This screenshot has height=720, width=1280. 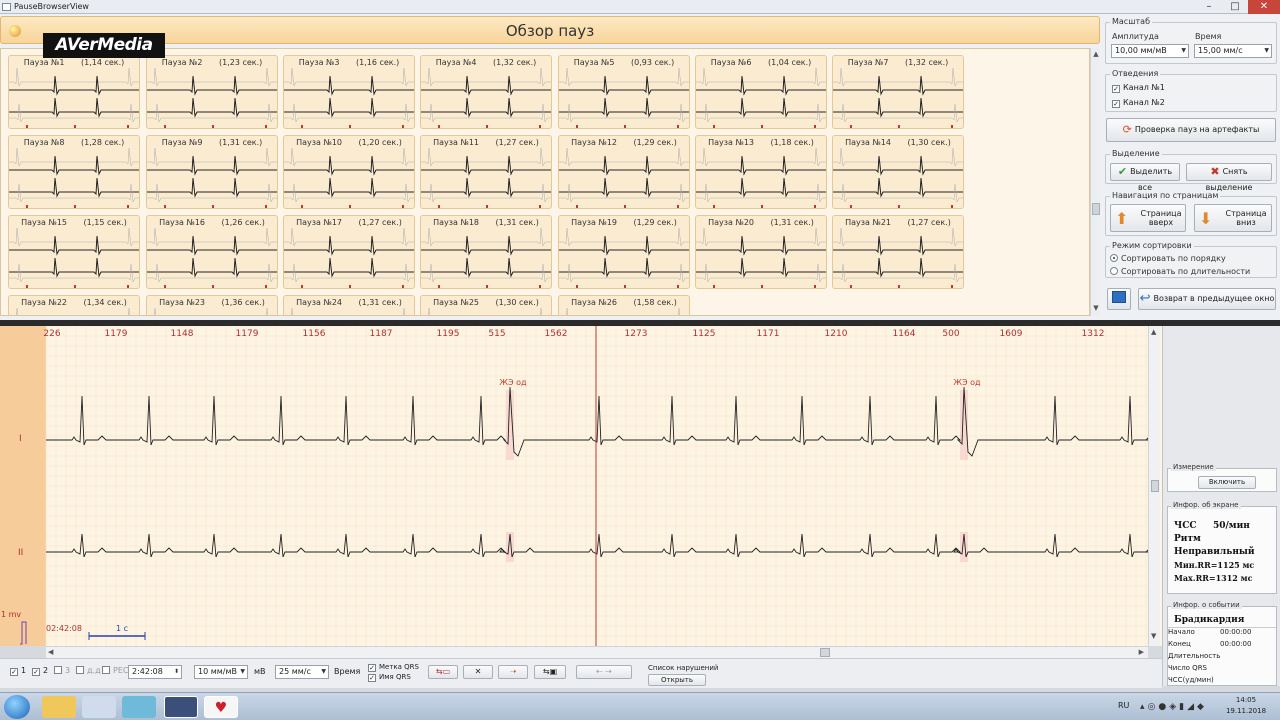 What do you see at coordinates (1173, 707) in the screenshot?
I see `tray-icons: ▴◎●◈▮◢◆` at bounding box center [1173, 707].